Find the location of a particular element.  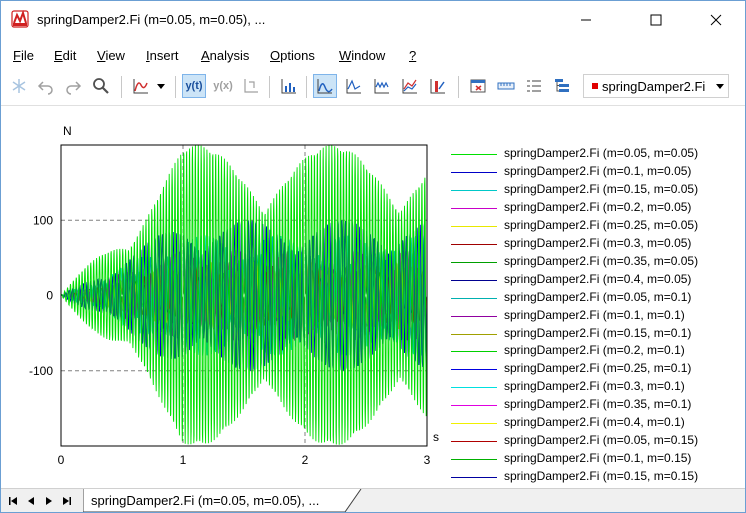

legend-label: springDamper2.Fi (m=0.1, m=0.15) is located at coordinates (598, 458).